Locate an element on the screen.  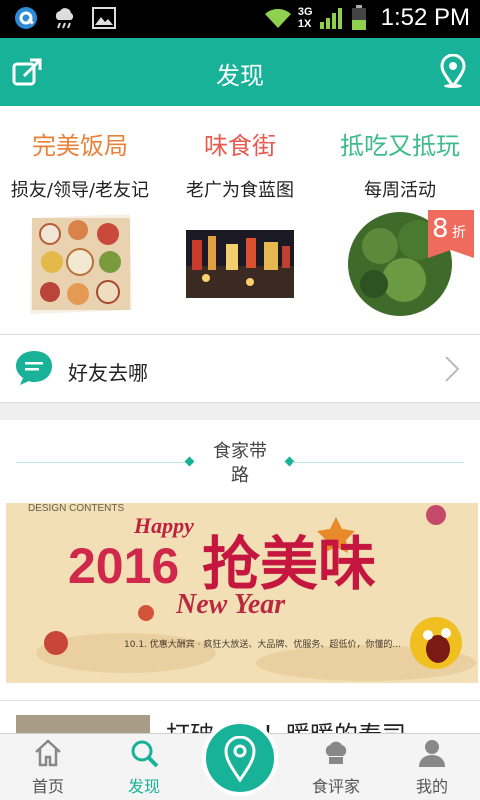
chat-bubble-icon is located at coordinates (34, 368).